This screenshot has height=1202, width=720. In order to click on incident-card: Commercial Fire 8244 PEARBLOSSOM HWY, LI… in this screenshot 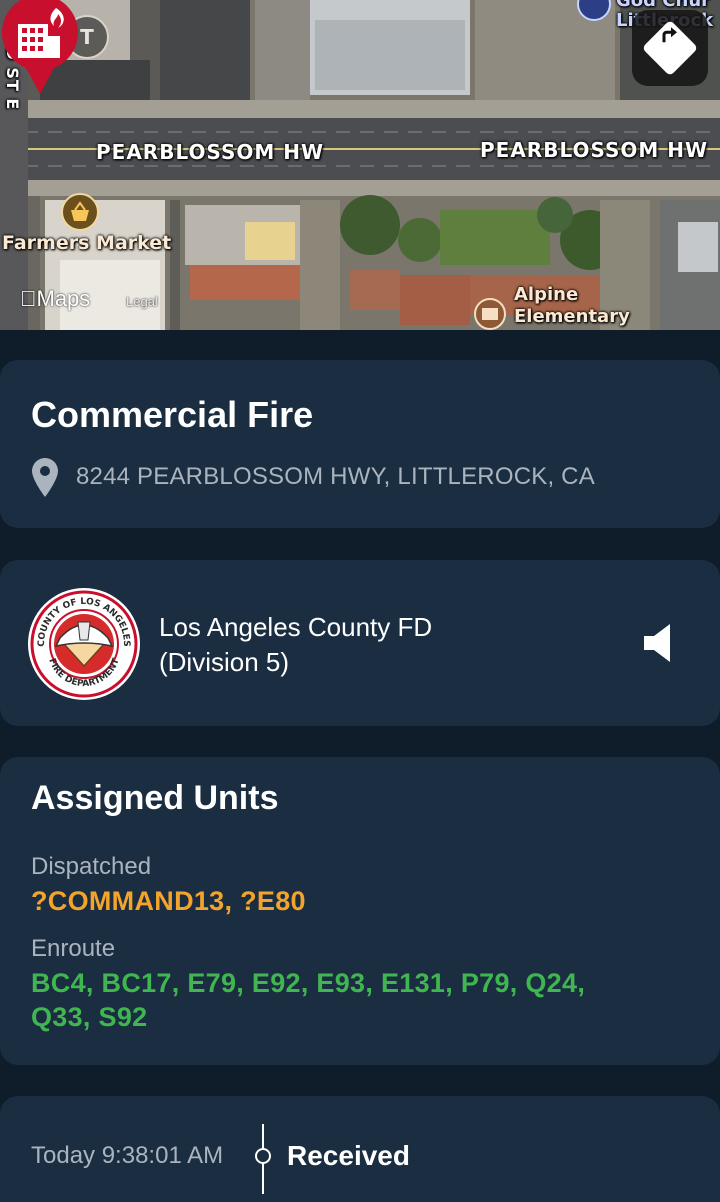, I will do `click(360, 444)`.